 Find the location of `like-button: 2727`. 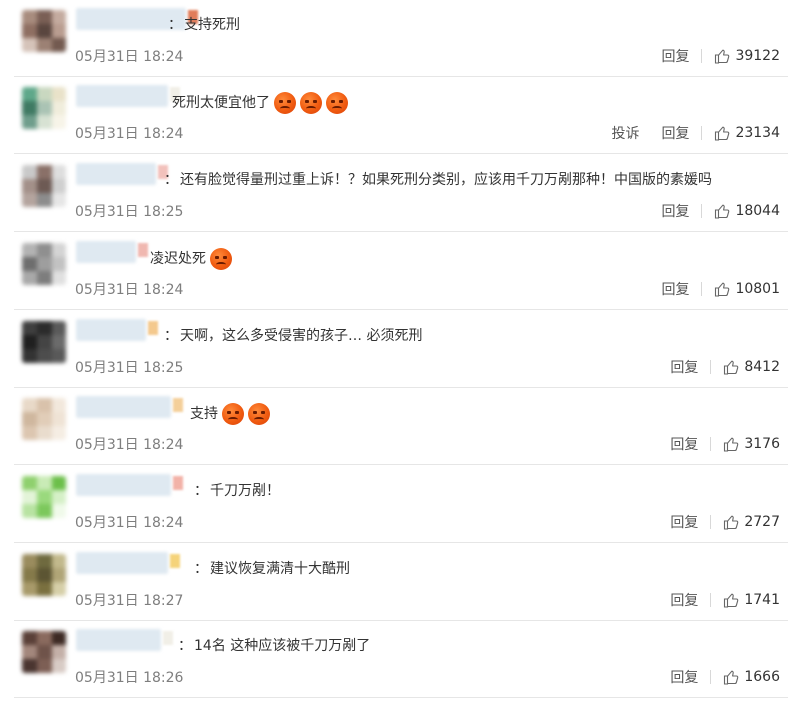

like-button: 2727 is located at coordinates (751, 522).